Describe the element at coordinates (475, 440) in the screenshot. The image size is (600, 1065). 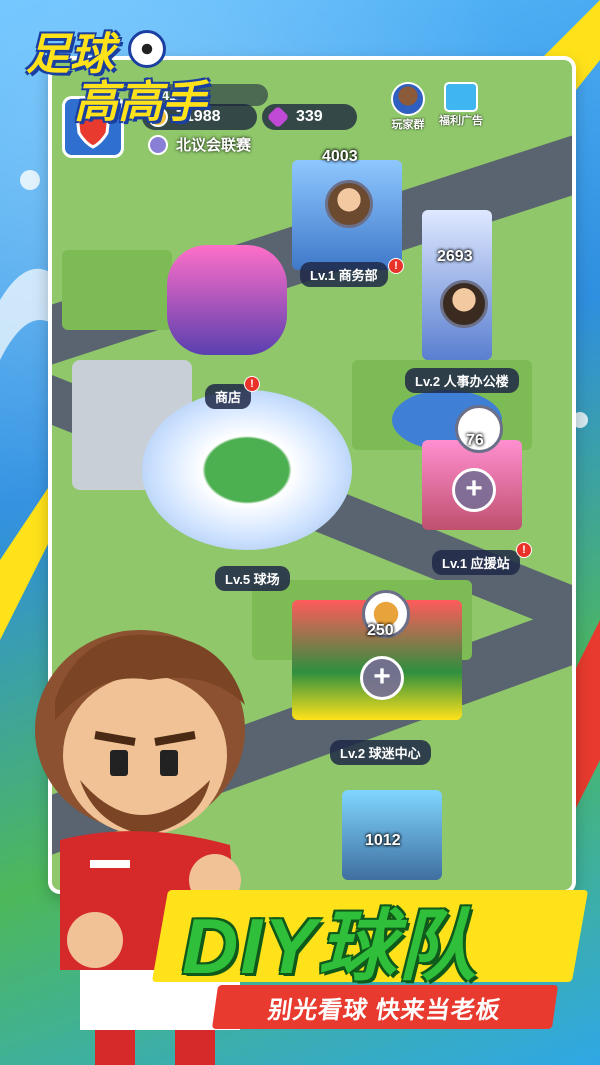
I see `cheer-station-value: 76` at that location.